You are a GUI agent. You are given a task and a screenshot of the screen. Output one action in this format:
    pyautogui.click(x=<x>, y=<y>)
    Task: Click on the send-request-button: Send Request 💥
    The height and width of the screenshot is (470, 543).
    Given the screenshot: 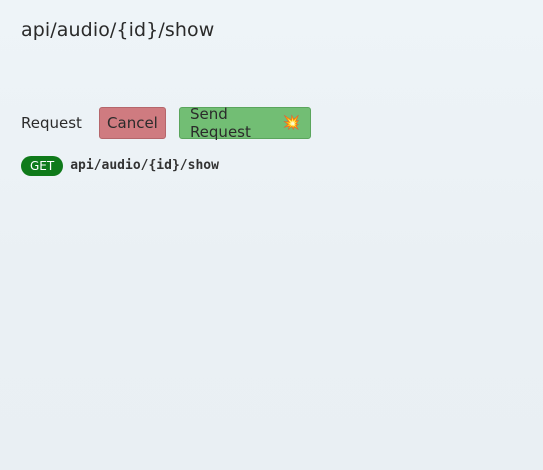 What is the action you would take?
    pyautogui.click(x=244, y=123)
    